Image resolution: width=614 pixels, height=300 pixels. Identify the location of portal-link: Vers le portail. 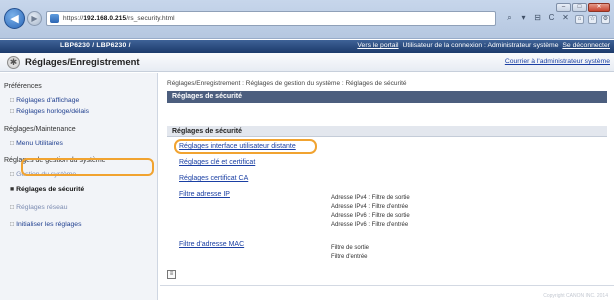
(377, 45).